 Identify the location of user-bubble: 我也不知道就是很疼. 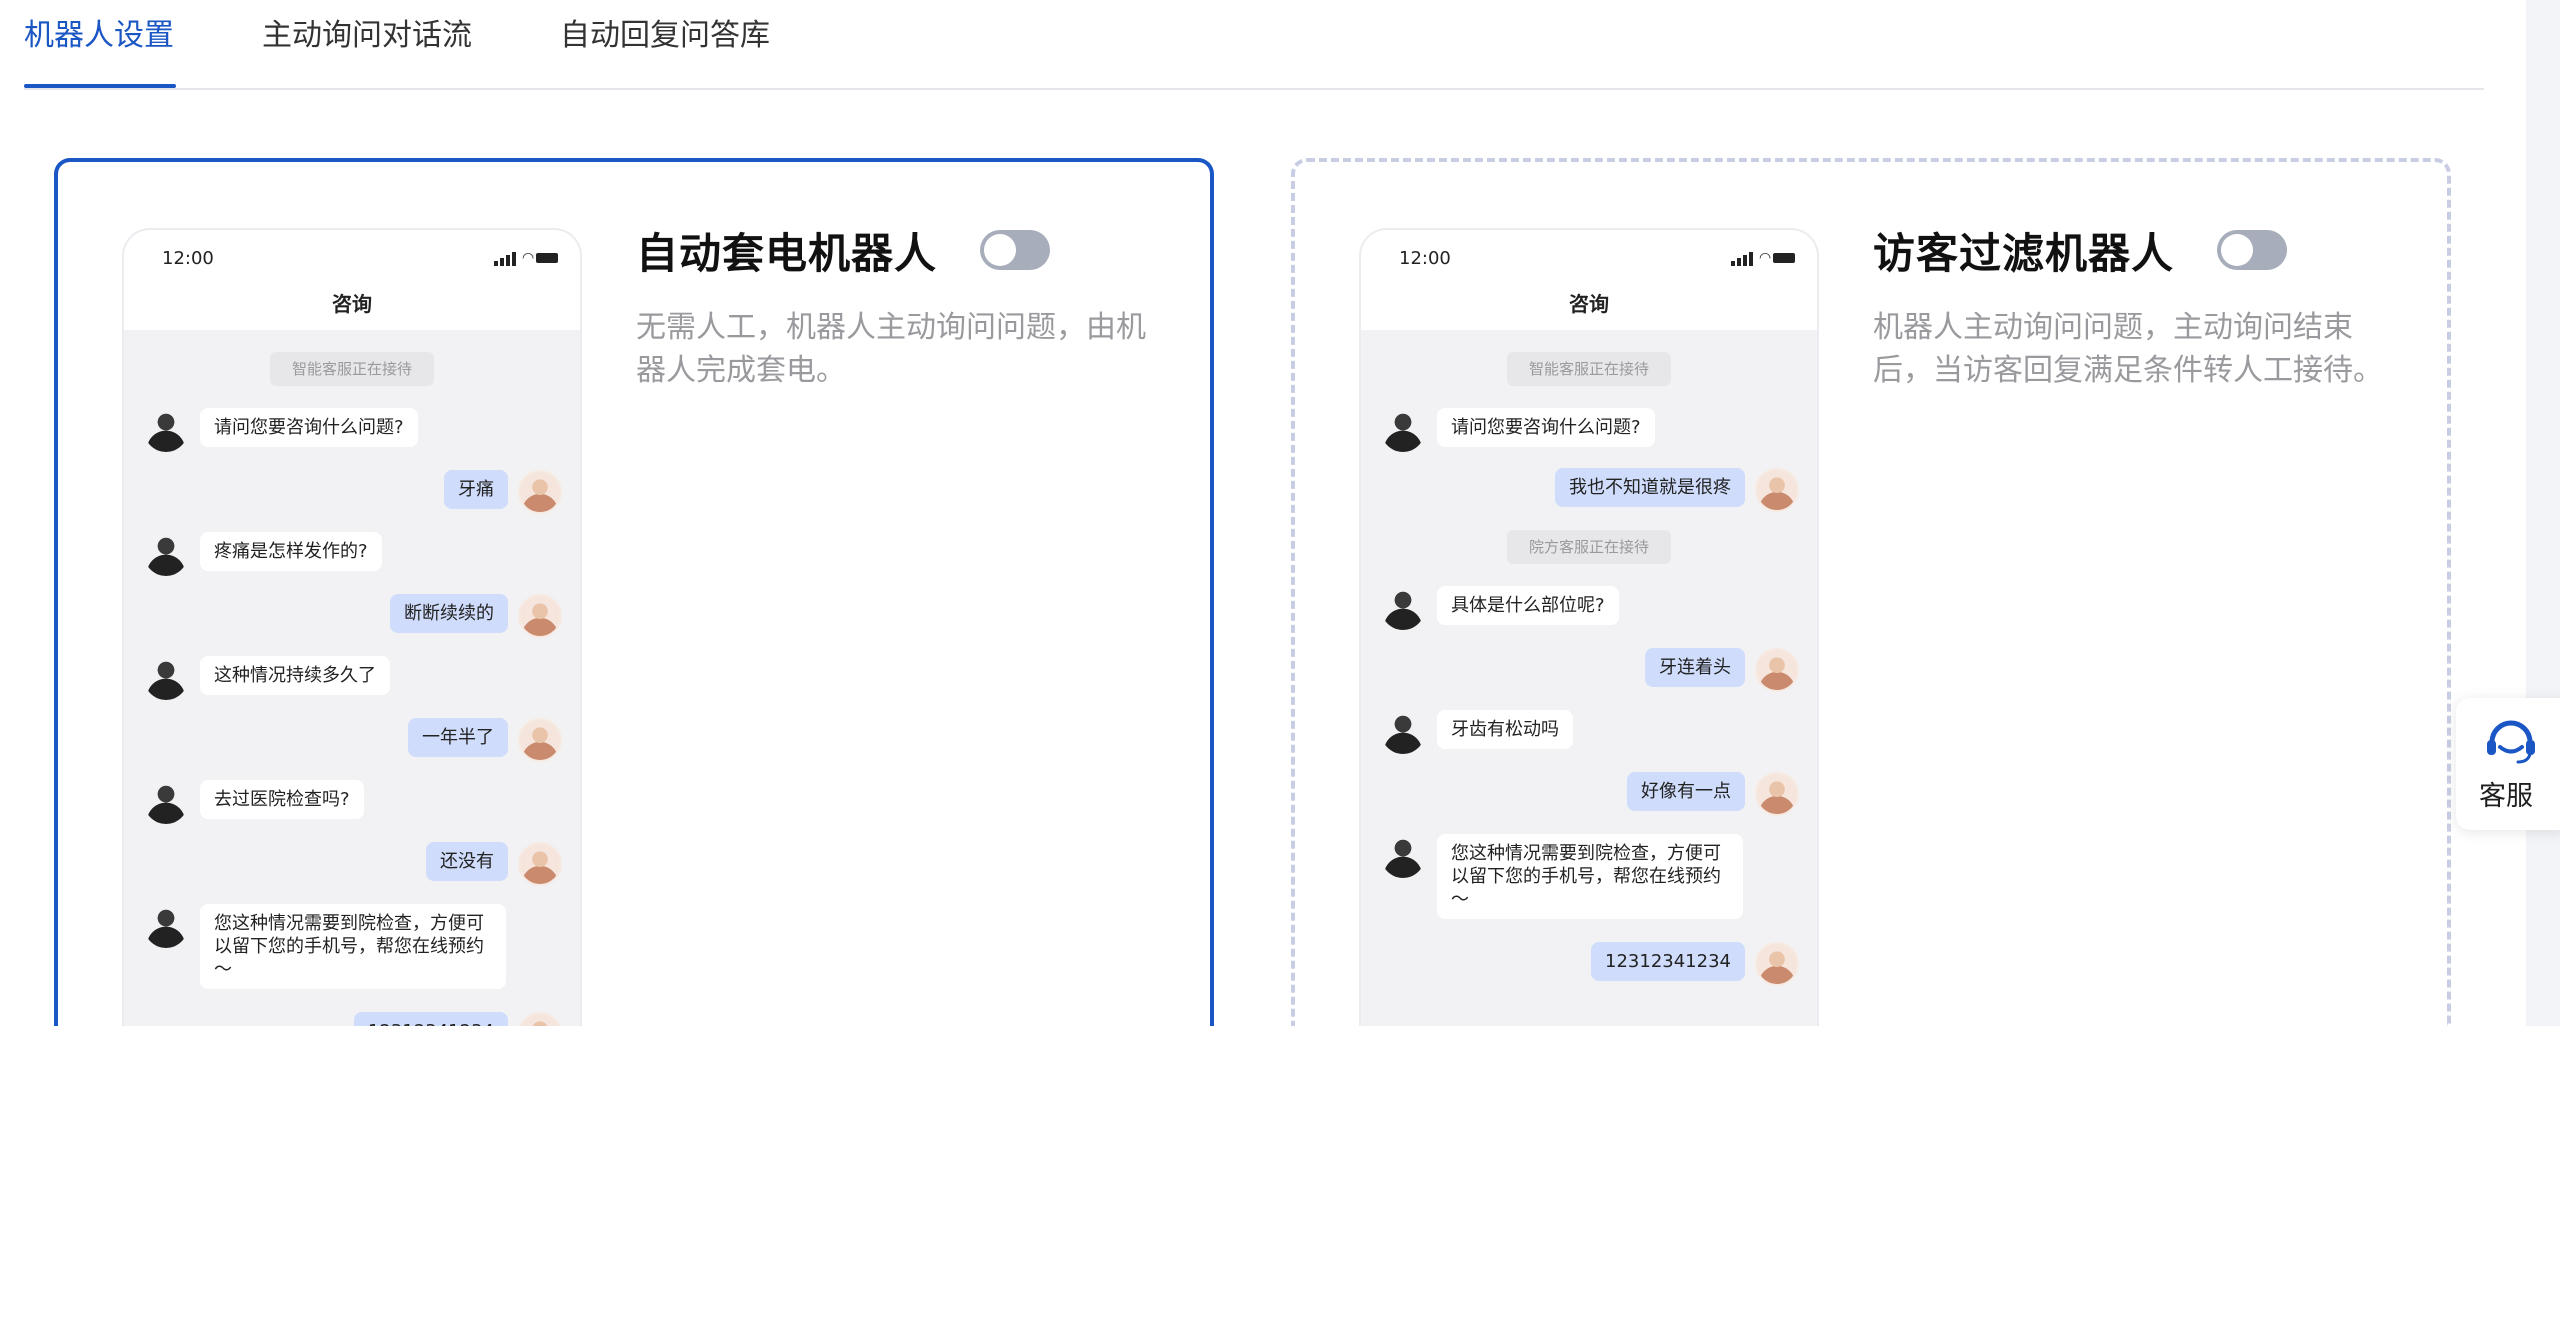
(1650, 487).